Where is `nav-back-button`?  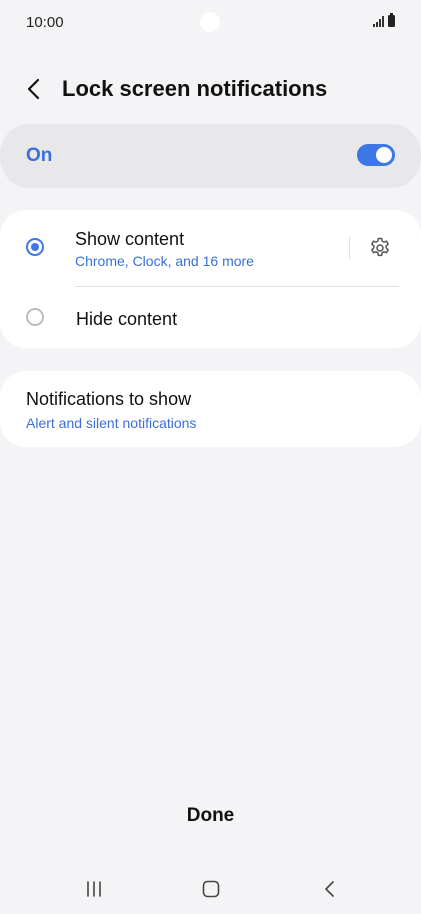 nav-back-button is located at coordinates (330, 889).